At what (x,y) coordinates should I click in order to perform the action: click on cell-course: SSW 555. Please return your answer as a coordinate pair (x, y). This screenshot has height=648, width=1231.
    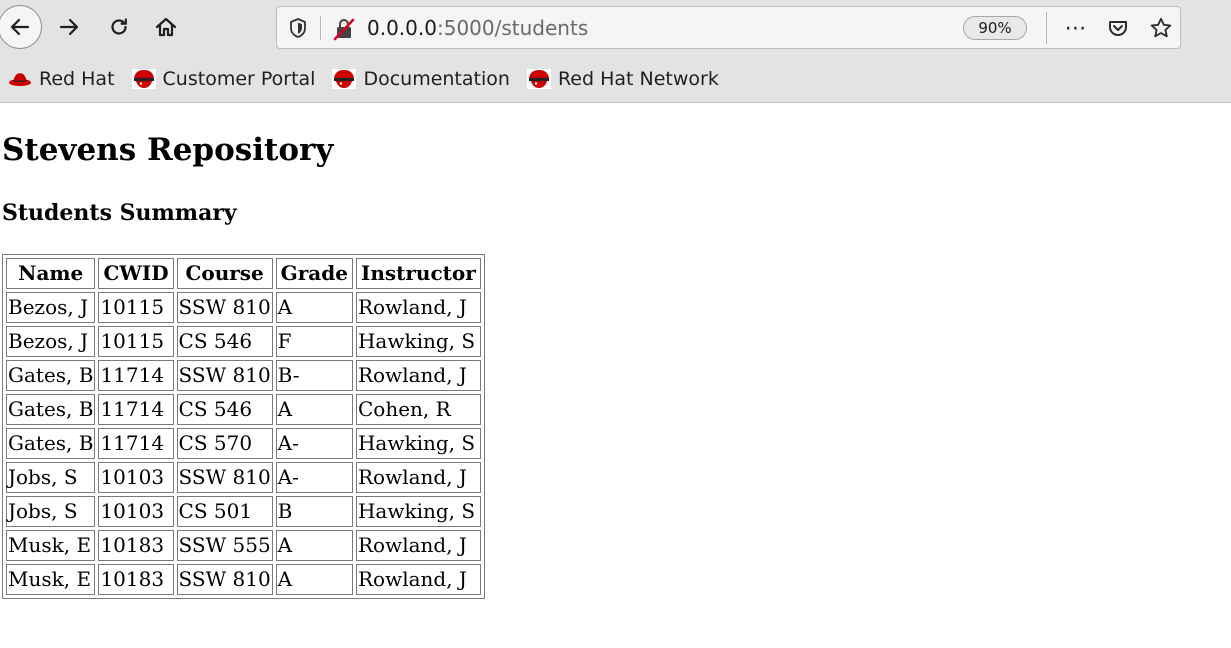
    Looking at the image, I should click on (224, 545).